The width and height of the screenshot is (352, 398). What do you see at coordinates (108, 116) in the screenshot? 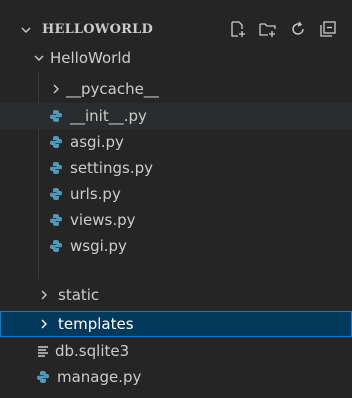
I see `tree-item-label: __init__.py` at bounding box center [108, 116].